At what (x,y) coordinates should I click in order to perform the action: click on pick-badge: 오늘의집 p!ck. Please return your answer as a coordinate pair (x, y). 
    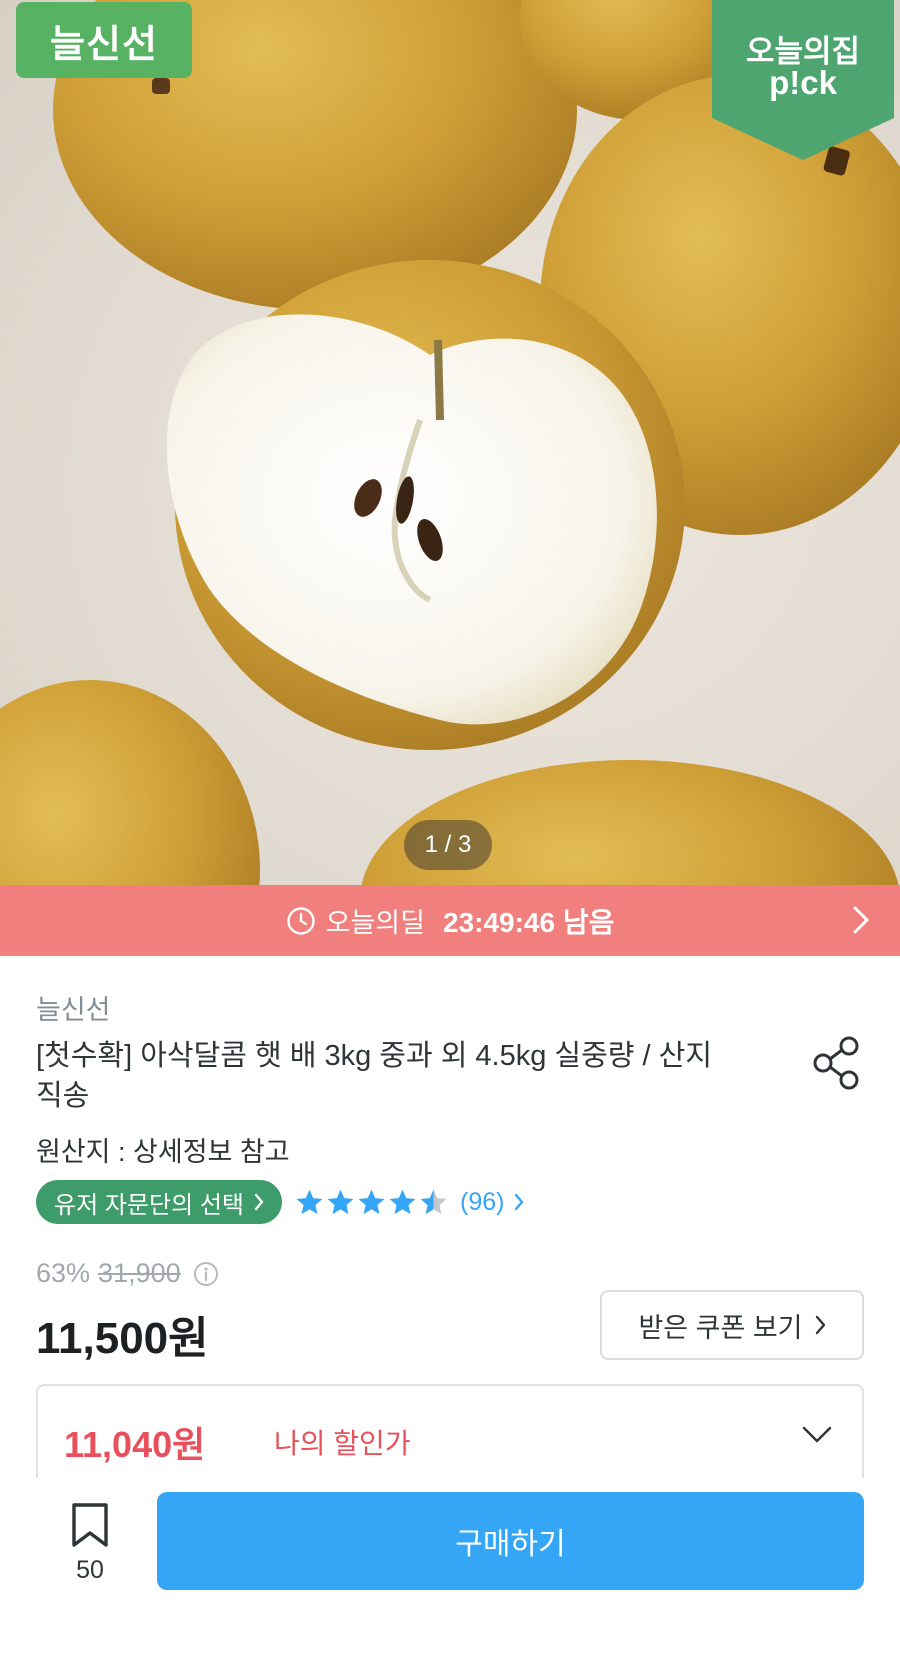
    Looking at the image, I should click on (803, 80).